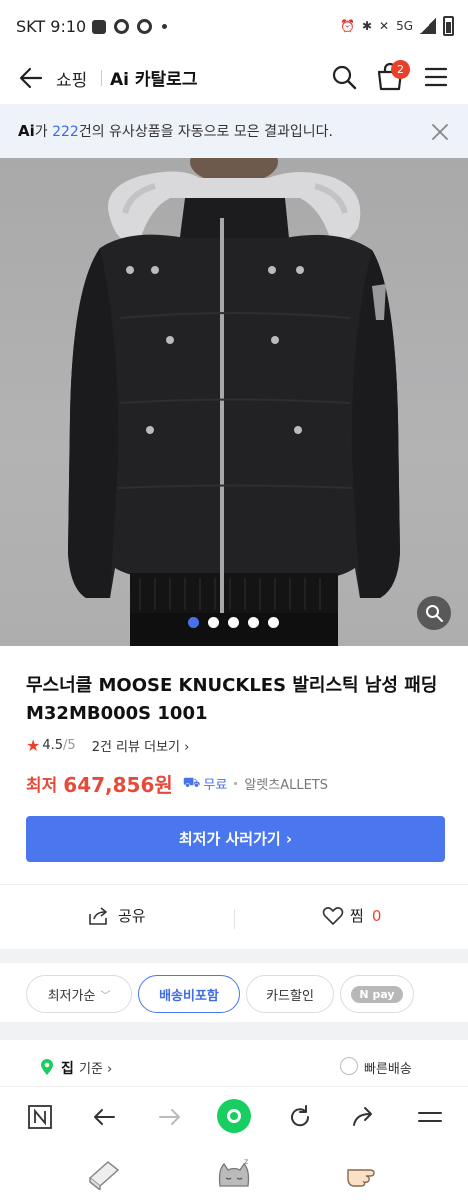 This screenshot has width=468, height=1200. Describe the element at coordinates (364, 1117) in the screenshot. I see `share-arrow-icon` at that location.